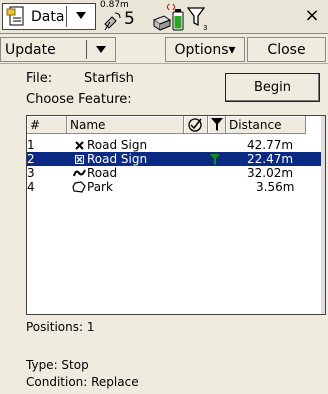 Image resolution: width=328 pixels, height=394 pixels. What do you see at coordinates (47, 125) in the screenshot?
I see `column-header-number: #` at bounding box center [47, 125].